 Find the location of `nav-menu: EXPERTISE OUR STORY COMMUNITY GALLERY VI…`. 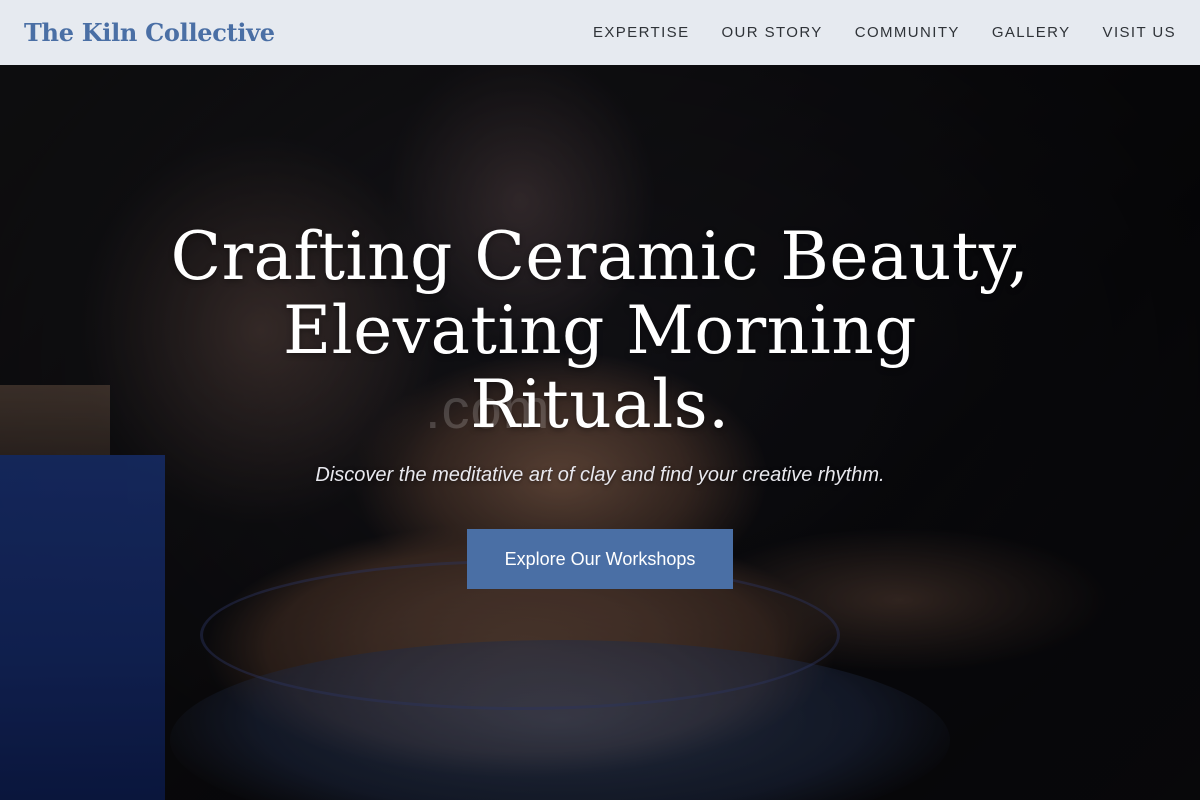

nav-menu: EXPERTISE OUR STORY COMMUNITY GALLERY VI… is located at coordinates (868, 33).